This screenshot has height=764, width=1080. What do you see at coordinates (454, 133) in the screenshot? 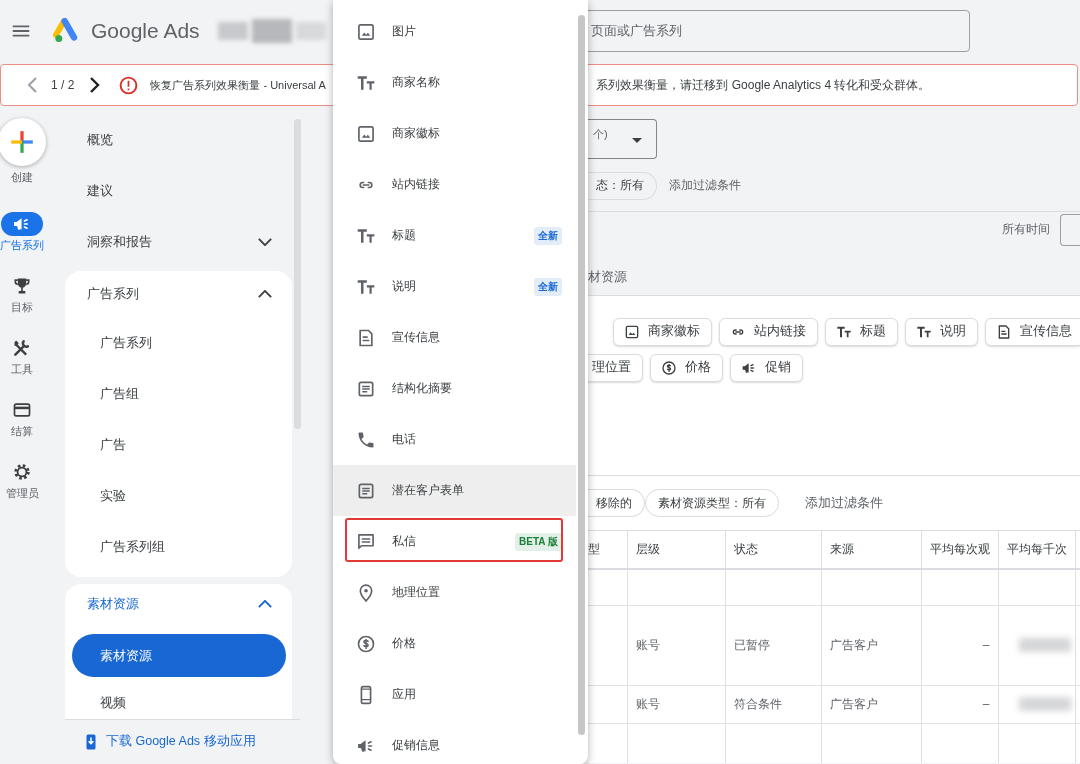
I see `menu-item: 商家徽标` at bounding box center [454, 133].